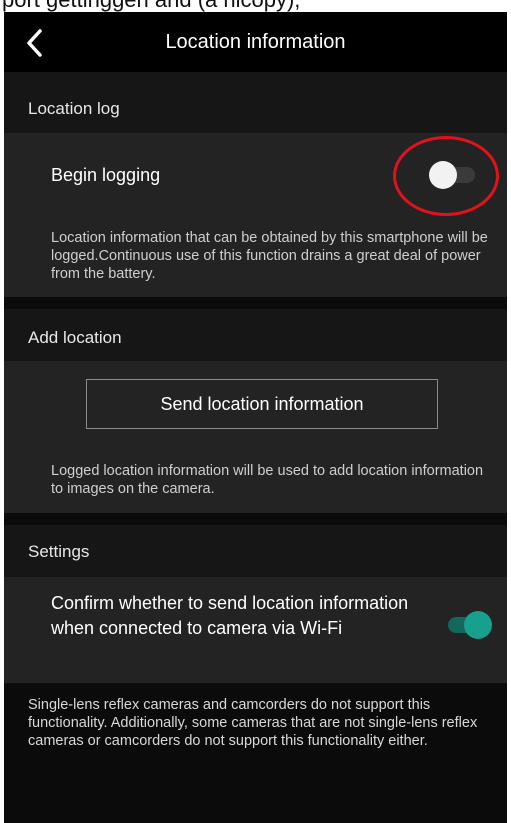  I want to click on confirm-send-toggle, so click(467, 625).